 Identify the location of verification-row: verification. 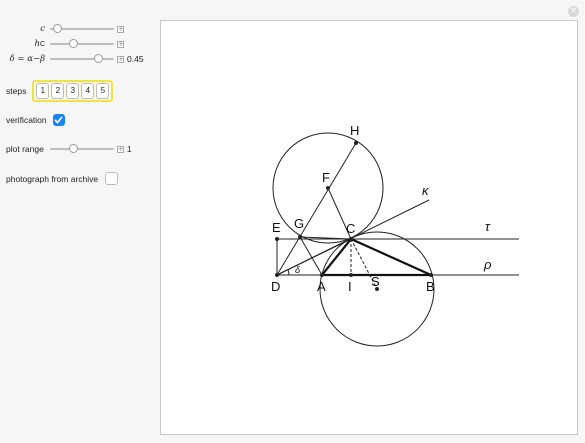
(35, 120).